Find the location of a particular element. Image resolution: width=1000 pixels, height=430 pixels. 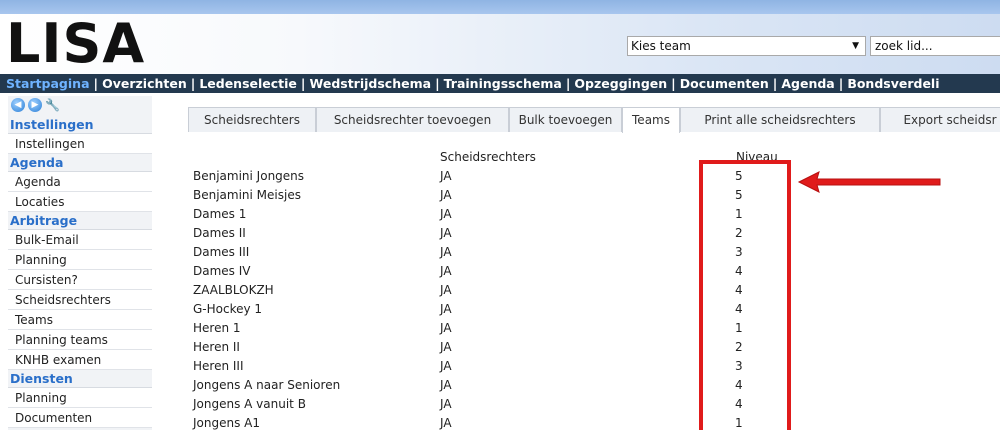

team-name-cell: Dames II is located at coordinates (219, 233).